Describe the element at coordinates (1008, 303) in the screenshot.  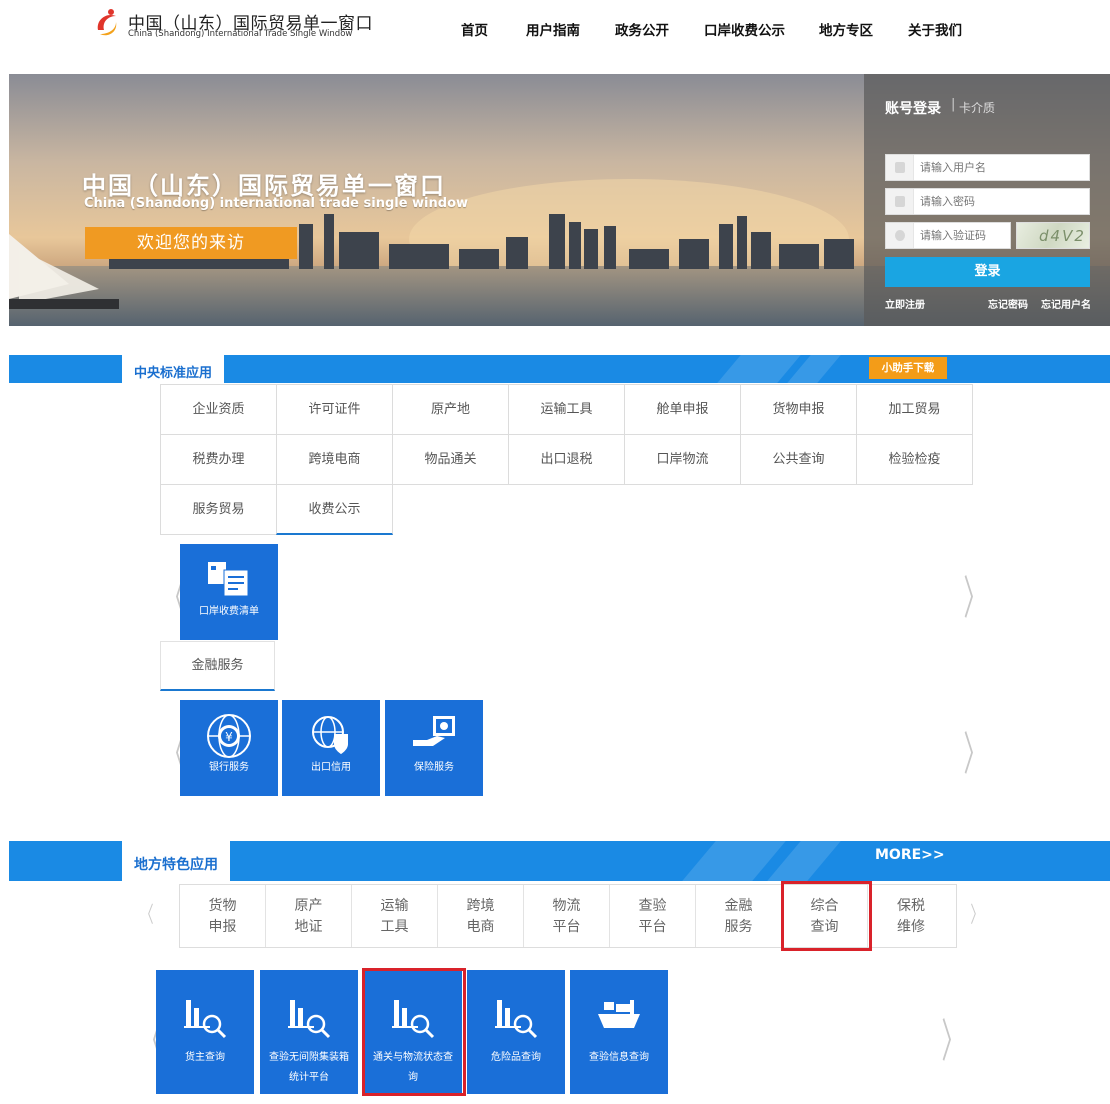
I see `forgot-password-link: 忘记密码` at that location.